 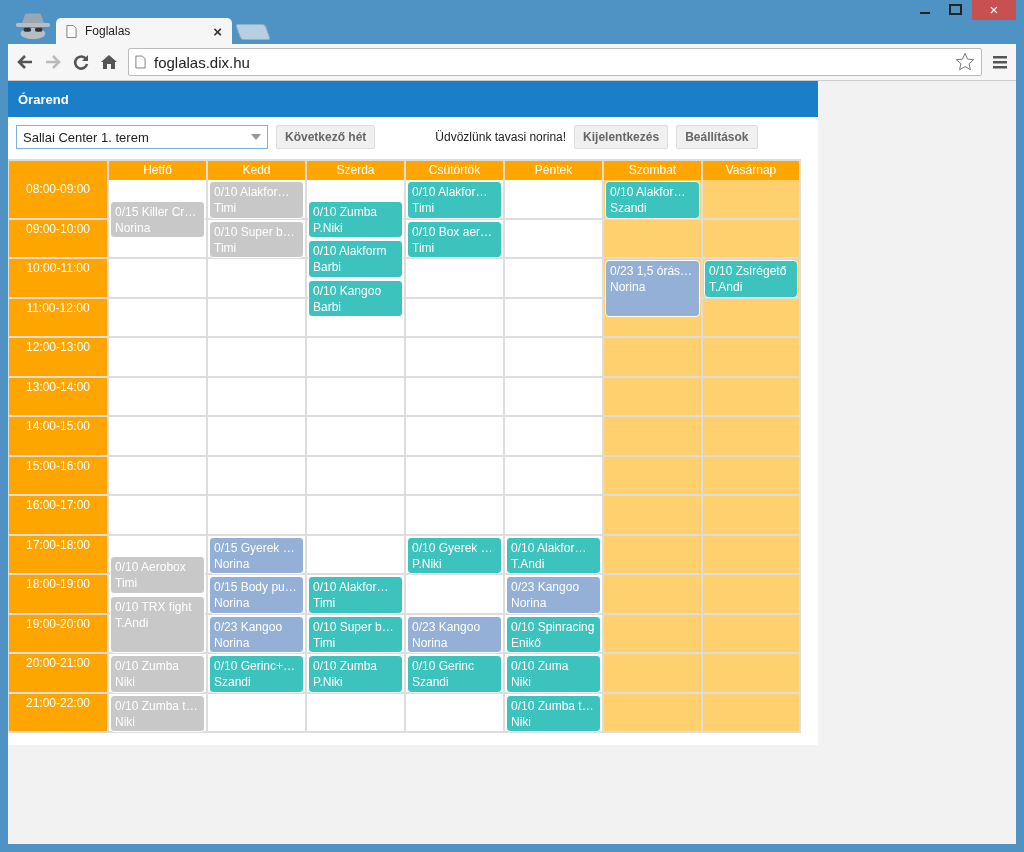 What do you see at coordinates (554, 169) in the screenshot?
I see `day-header: Péntek` at bounding box center [554, 169].